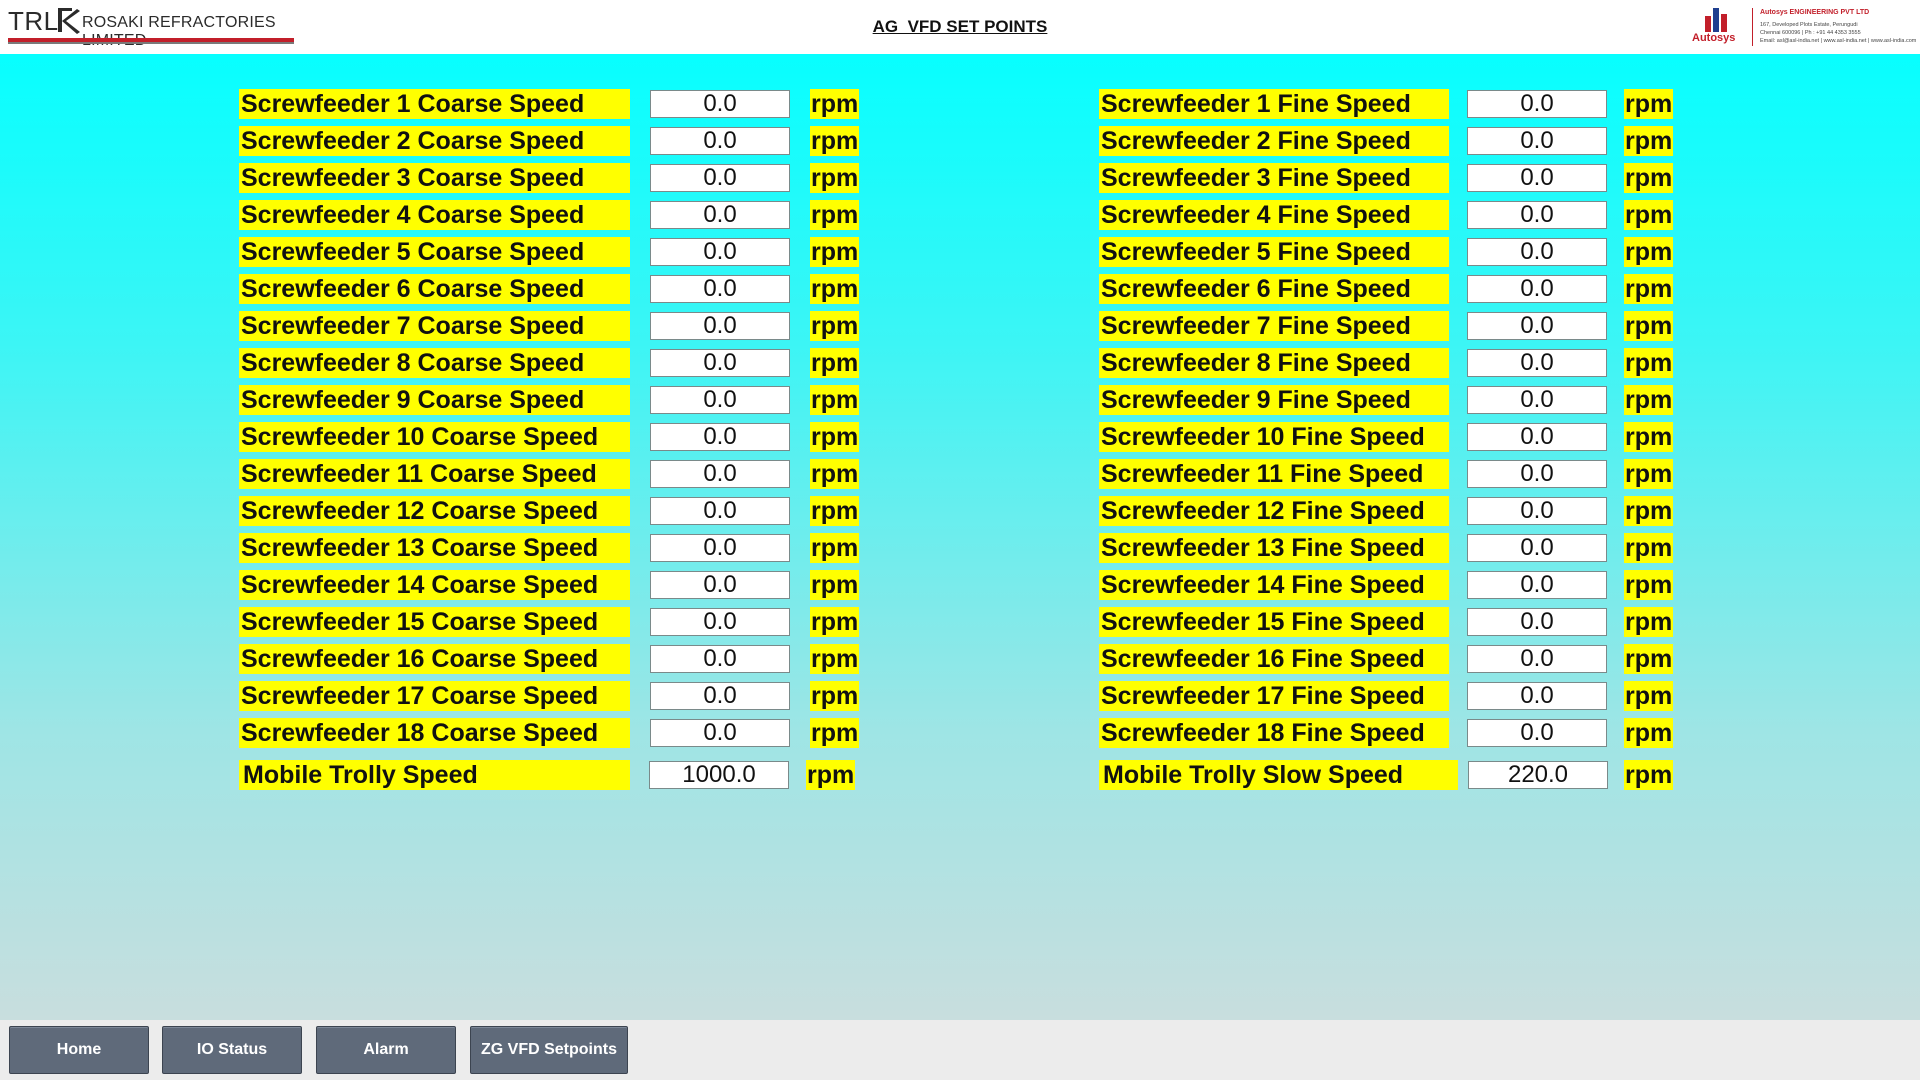  Describe the element at coordinates (1274, 585) in the screenshot. I see `setpoint-label: Screwfeeder 14 Fine Speed` at that location.